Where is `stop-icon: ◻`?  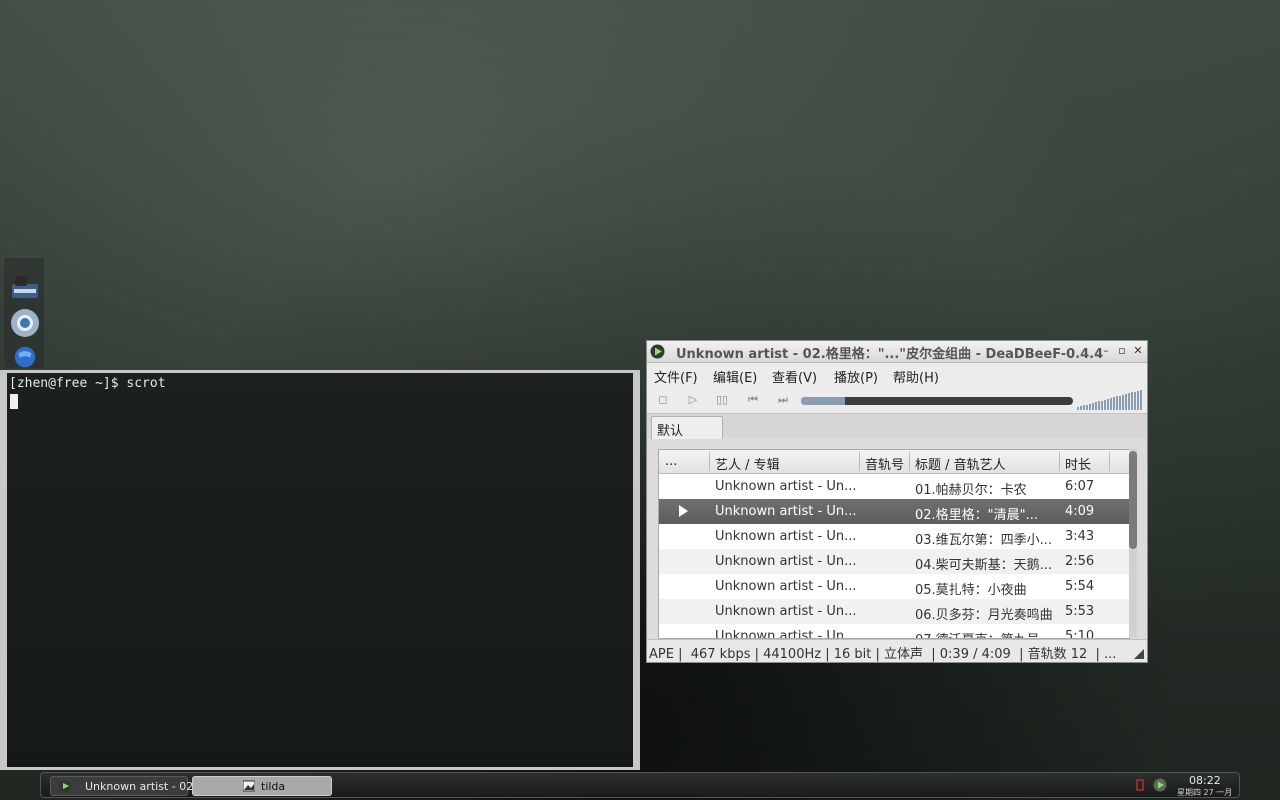
stop-icon: ◻ is located at coordinates (663, 400).